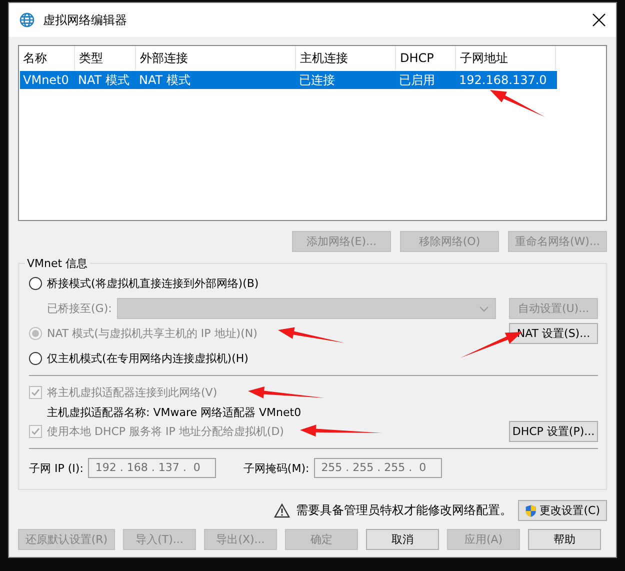  I want to click on group-title: VMnet 信息, so click(57, 263).